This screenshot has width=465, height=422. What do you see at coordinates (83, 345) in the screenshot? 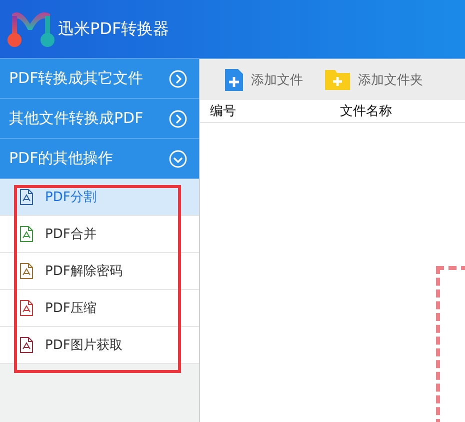
I see `menu-item-label: PDF图片获取` at bounding box center [83, 345].